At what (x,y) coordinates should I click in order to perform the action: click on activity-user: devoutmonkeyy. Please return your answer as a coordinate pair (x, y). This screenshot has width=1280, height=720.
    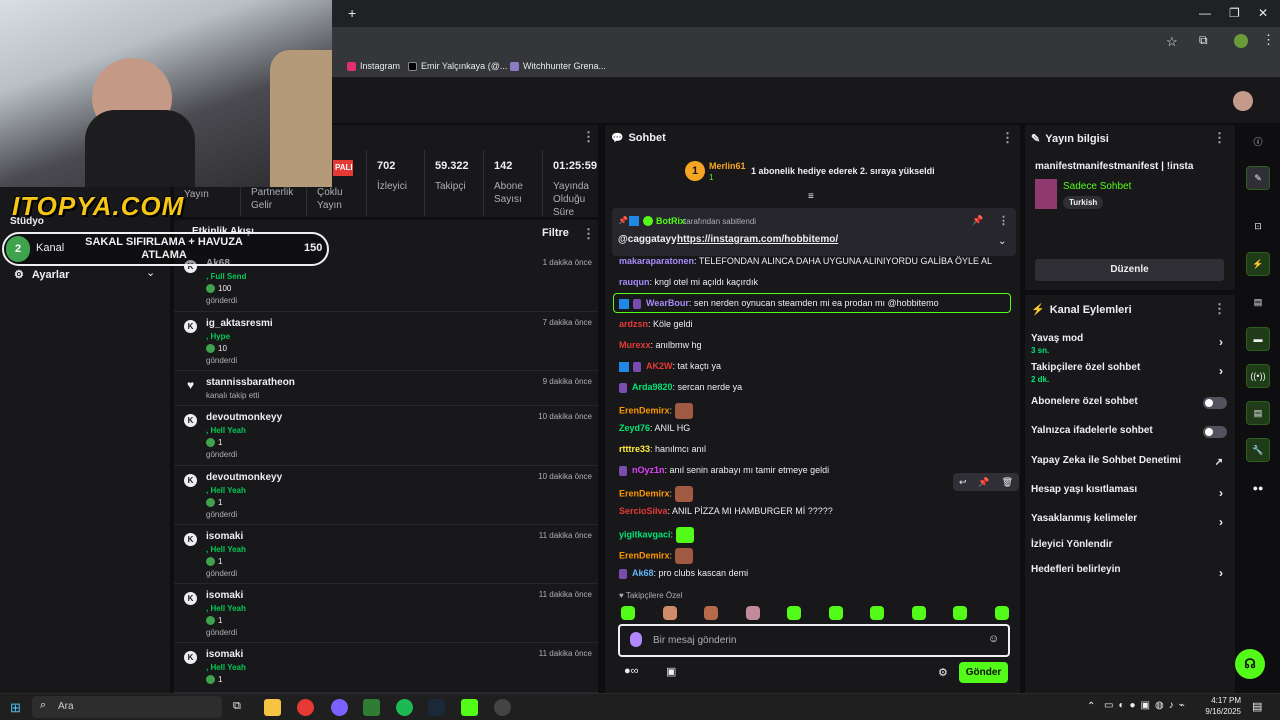
    Looking at the image, I should click on (244, 417).